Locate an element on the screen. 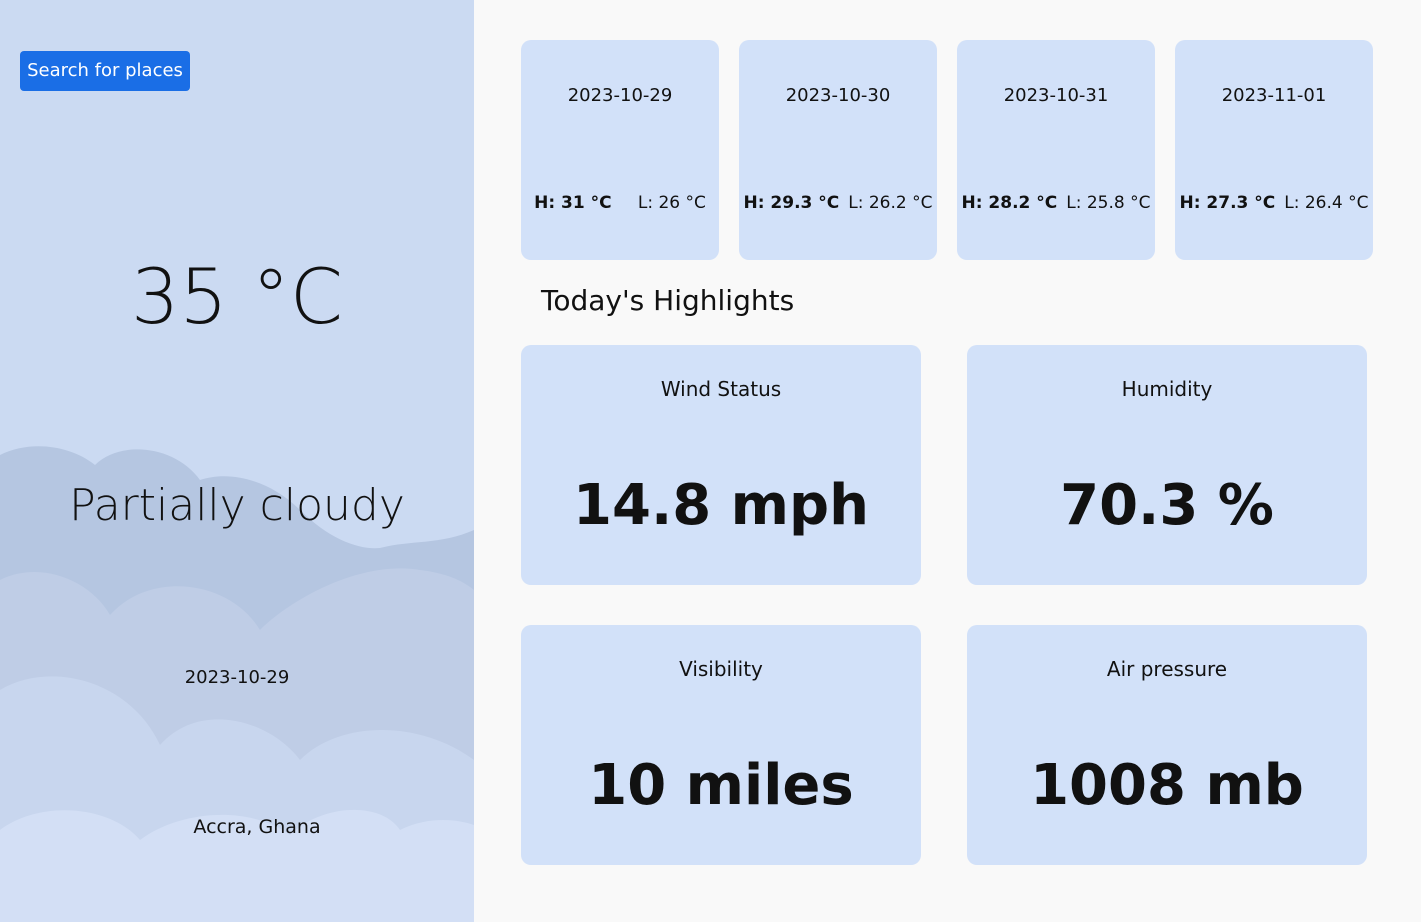 The width and height of the screenshot is (1421, 922). forecast-card: 2023-10-30 H: 29.3 °C L: 26.2 °C is located at coordinates (838, 150).